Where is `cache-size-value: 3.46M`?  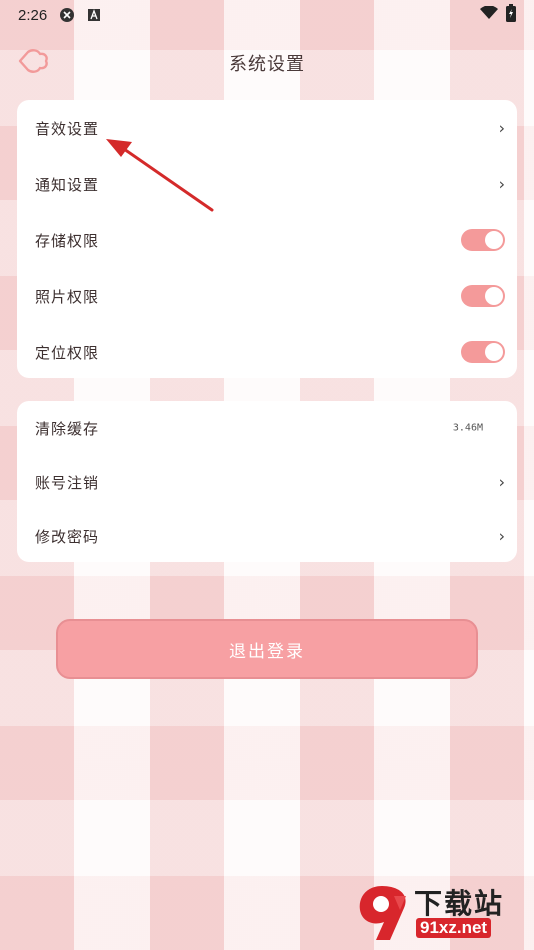 cache-size-value: 3.46M is located at coordinates (467, 428).